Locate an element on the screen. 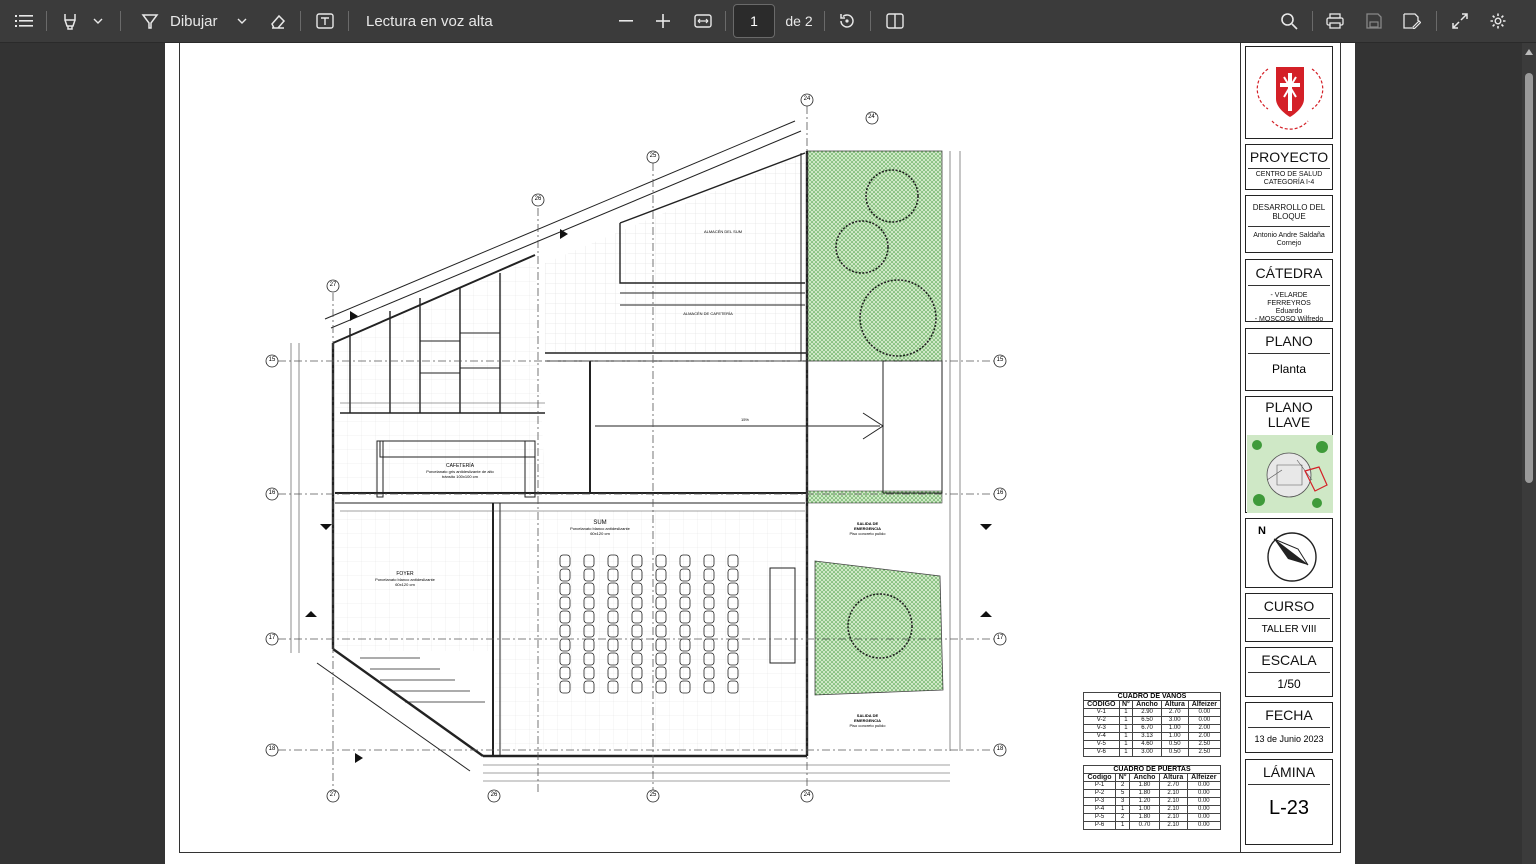 The image size is (1536, 864). vanos-header: CODIGO is located at coordinates (1101, 704).